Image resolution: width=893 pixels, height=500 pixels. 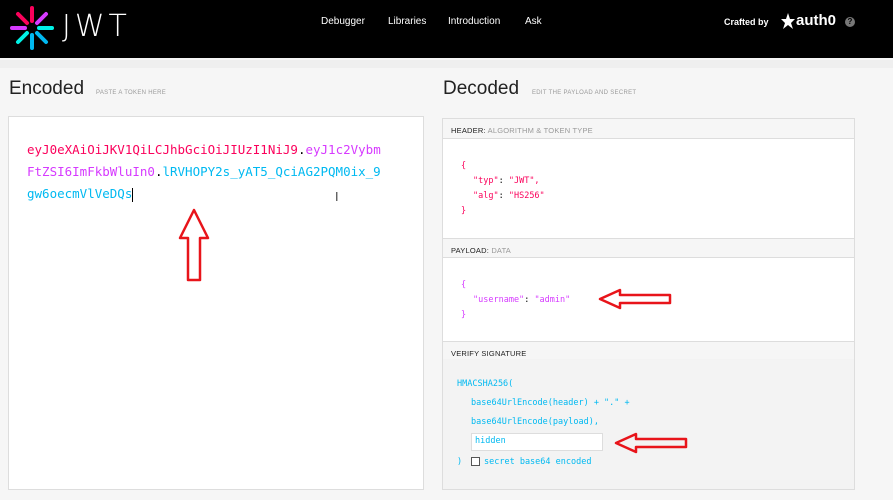 What do you see at coordinates (816, 20) in the screenshot?
I see `auth0-link: auth0` at bounding box center [816, 20].